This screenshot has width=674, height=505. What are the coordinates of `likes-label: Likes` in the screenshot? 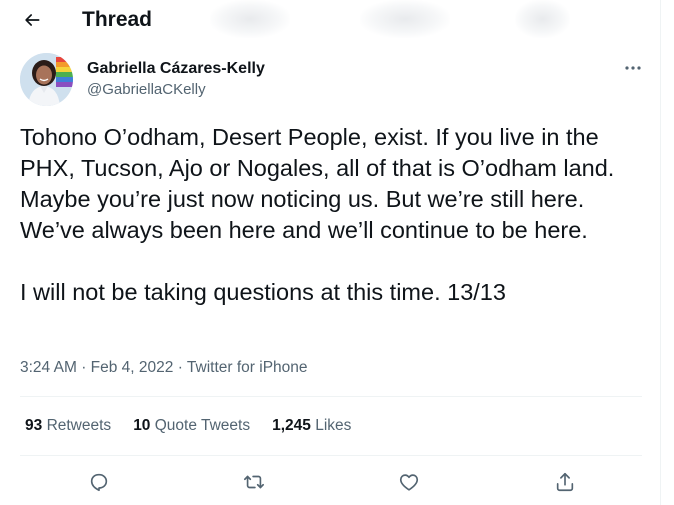 It's located at (333, 425).